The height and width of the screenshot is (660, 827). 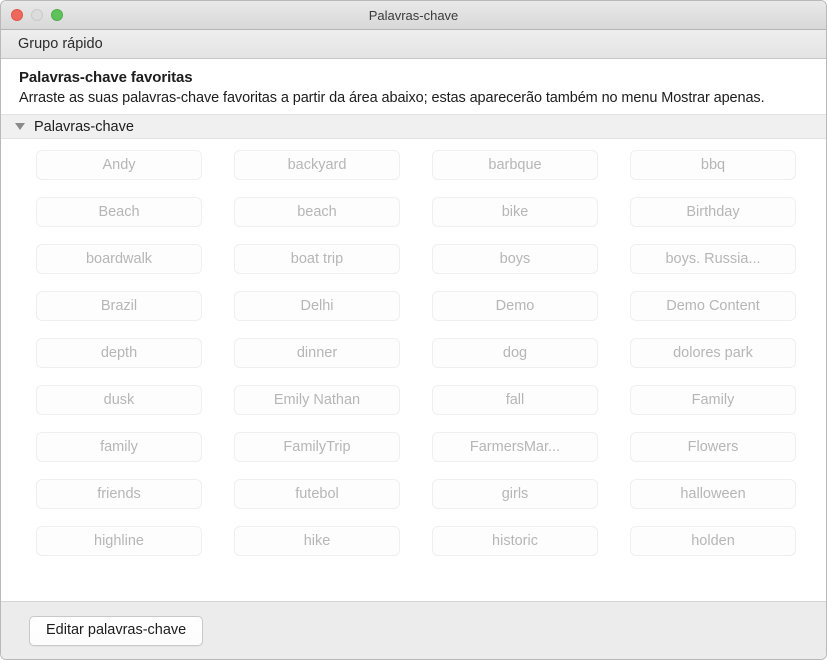 I want to click on keyword-chip-label: Brazil, so click(x=119, y=306).